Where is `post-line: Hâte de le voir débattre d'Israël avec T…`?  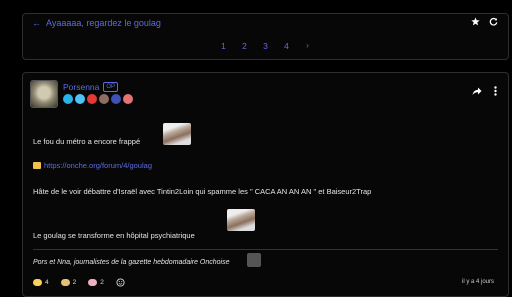 post-line: Hâte de le voir débattre d'Israël avec T… is located at coordinates (202, 191).